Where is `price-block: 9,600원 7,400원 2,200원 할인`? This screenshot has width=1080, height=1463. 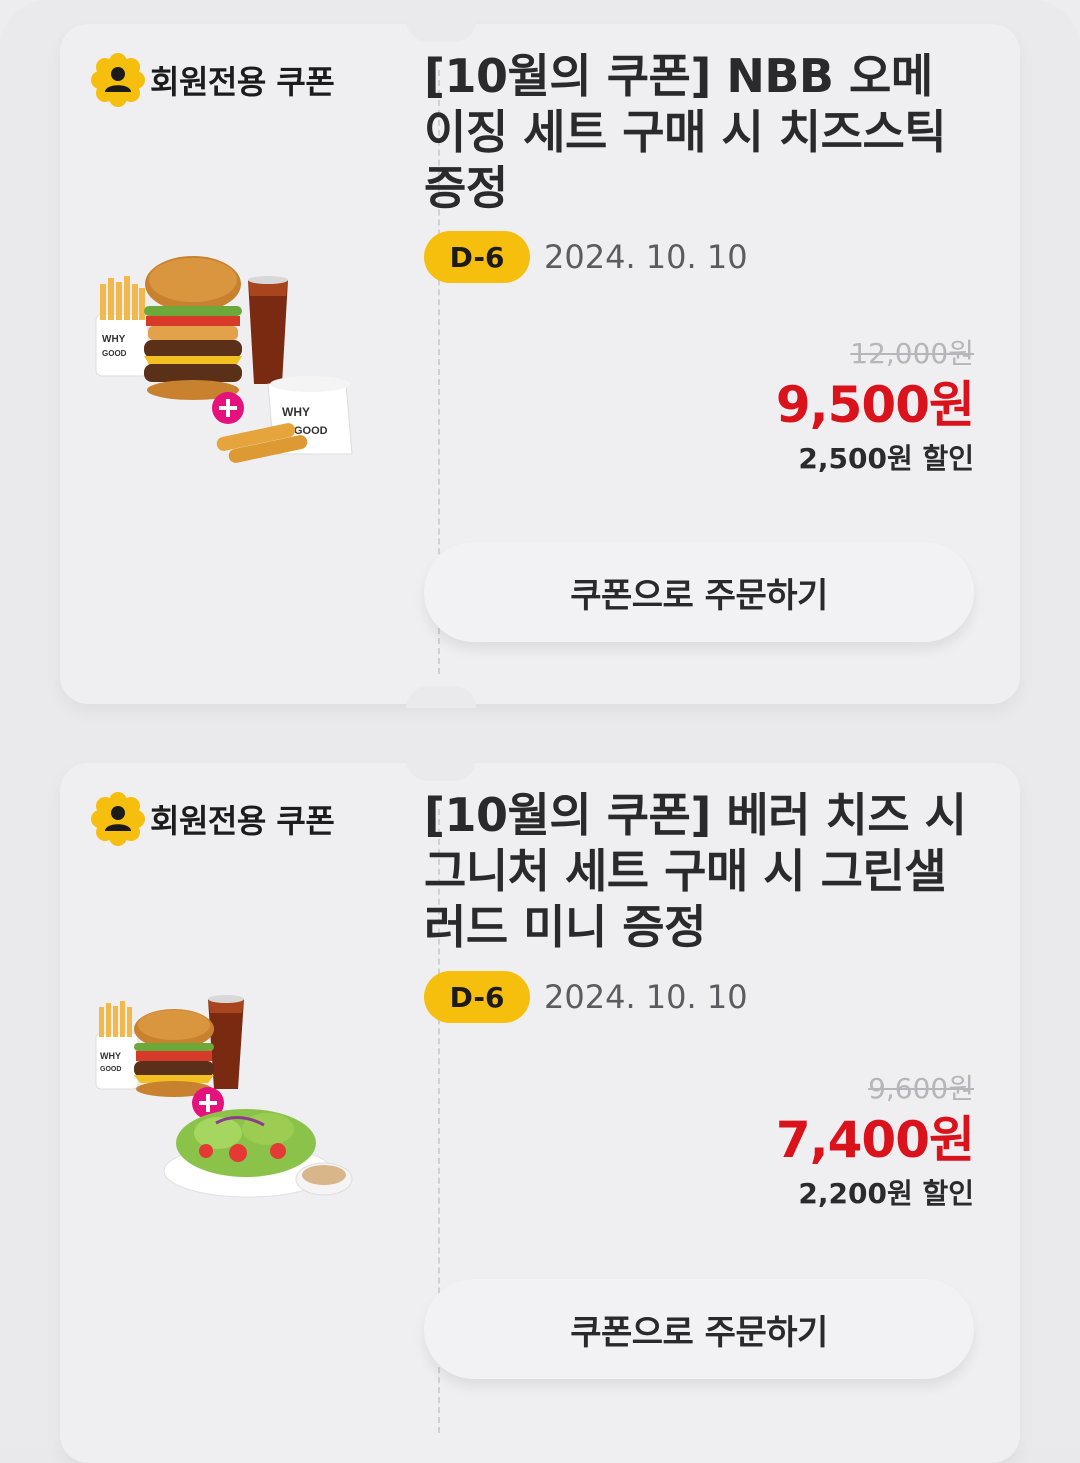
price-block: 9,600원 7,400원 2,200원 할인 is located at coordinates (875, 1142).